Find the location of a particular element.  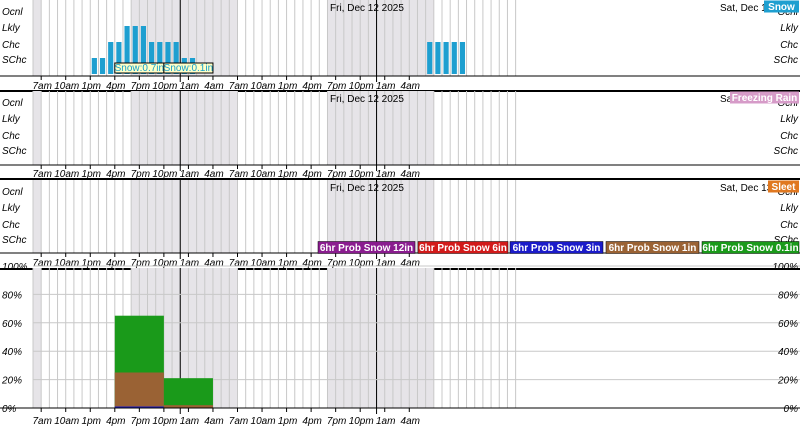

snow-panel-category-left: SChc is located at coordinates (14, 60).